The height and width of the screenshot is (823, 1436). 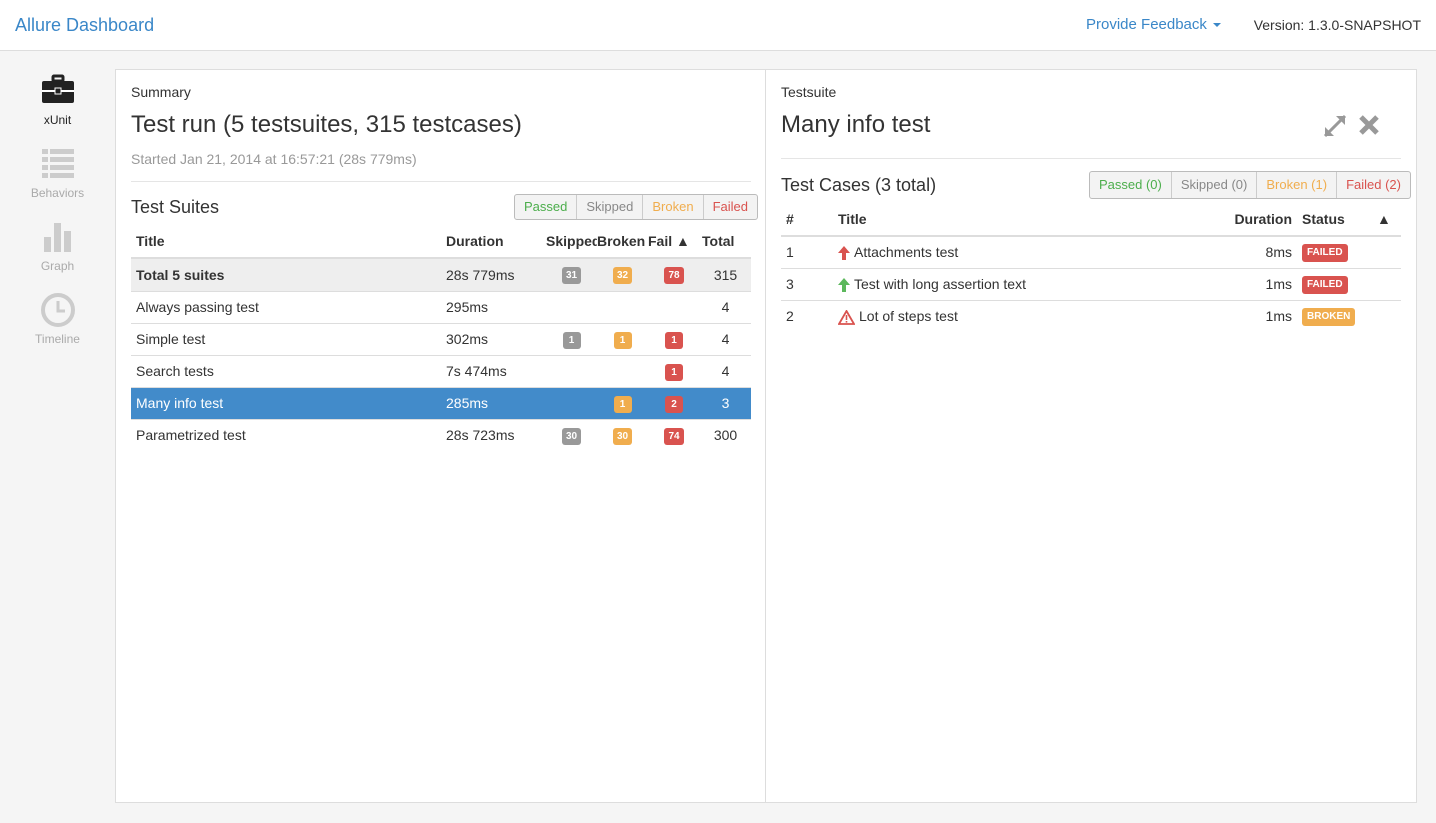 What do you see at coordinates (859, 185) in the screenshot?
I see `test-cases-title: Test Cases (3 total)` at bounding box center [859, 185].